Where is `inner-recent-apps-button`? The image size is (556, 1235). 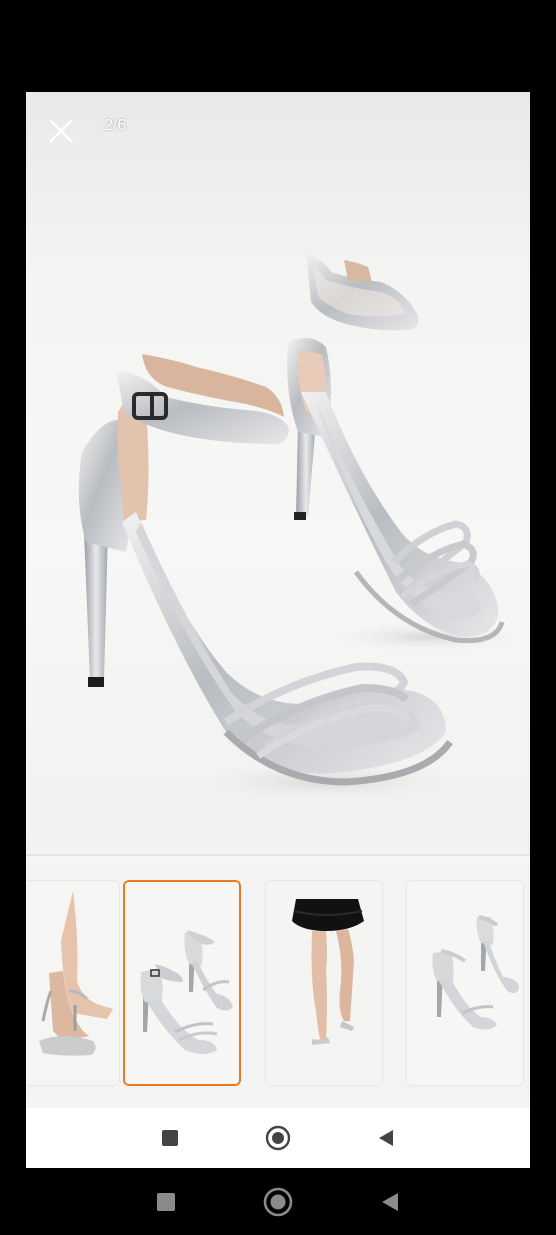 inner-recent-apps-button is located at coordinates (170, 1138).